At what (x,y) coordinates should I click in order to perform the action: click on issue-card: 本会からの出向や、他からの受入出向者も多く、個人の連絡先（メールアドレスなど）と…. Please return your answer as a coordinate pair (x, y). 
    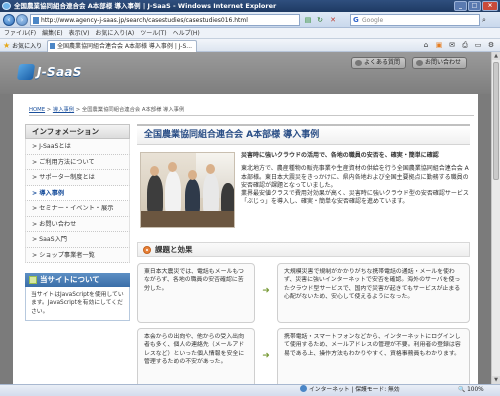
    Looking at the image, I should click on (196, 356).